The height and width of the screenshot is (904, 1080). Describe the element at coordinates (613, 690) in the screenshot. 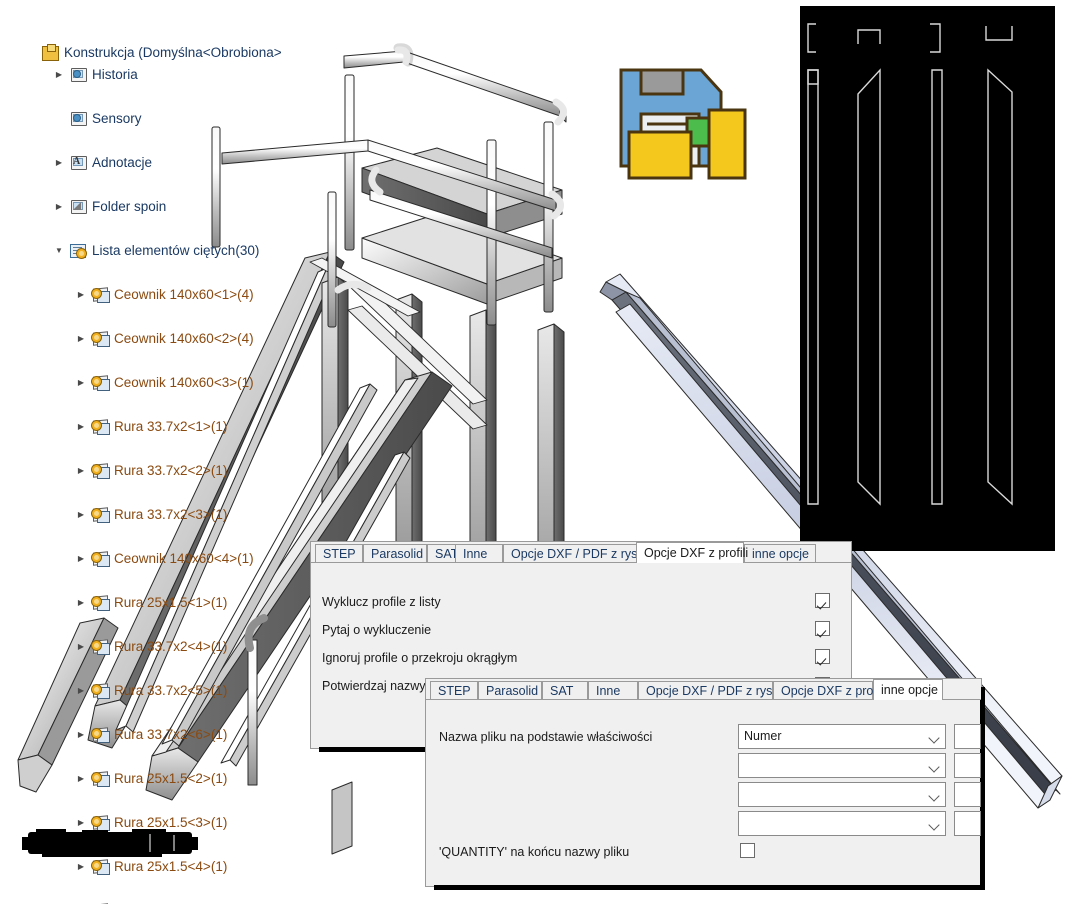

I see `tab2-inne: Inne` at that location.